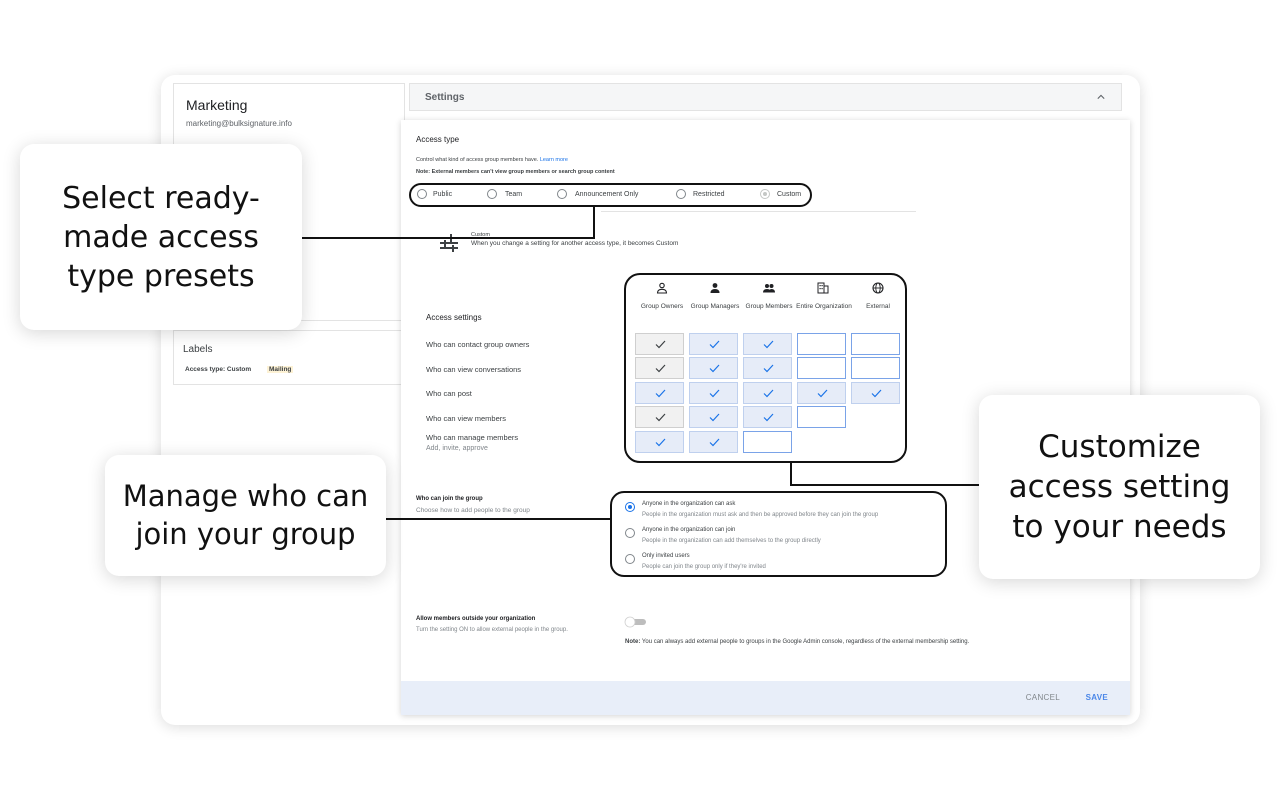 Image resolution: width=1280 pixels, height=800 pixels. Describe the element at coordinates (454, 317) in the screenshot. I see `access-settings-title: Access settings` at that location.